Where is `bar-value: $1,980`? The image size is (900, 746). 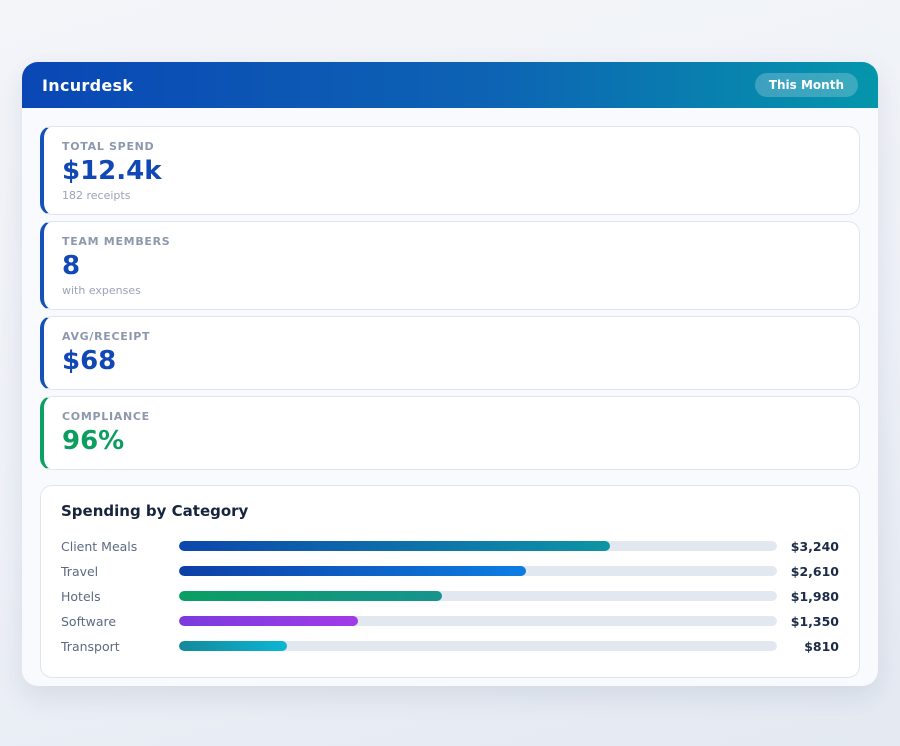 bar-value: $1,980 is located at coordinates (814, 596).